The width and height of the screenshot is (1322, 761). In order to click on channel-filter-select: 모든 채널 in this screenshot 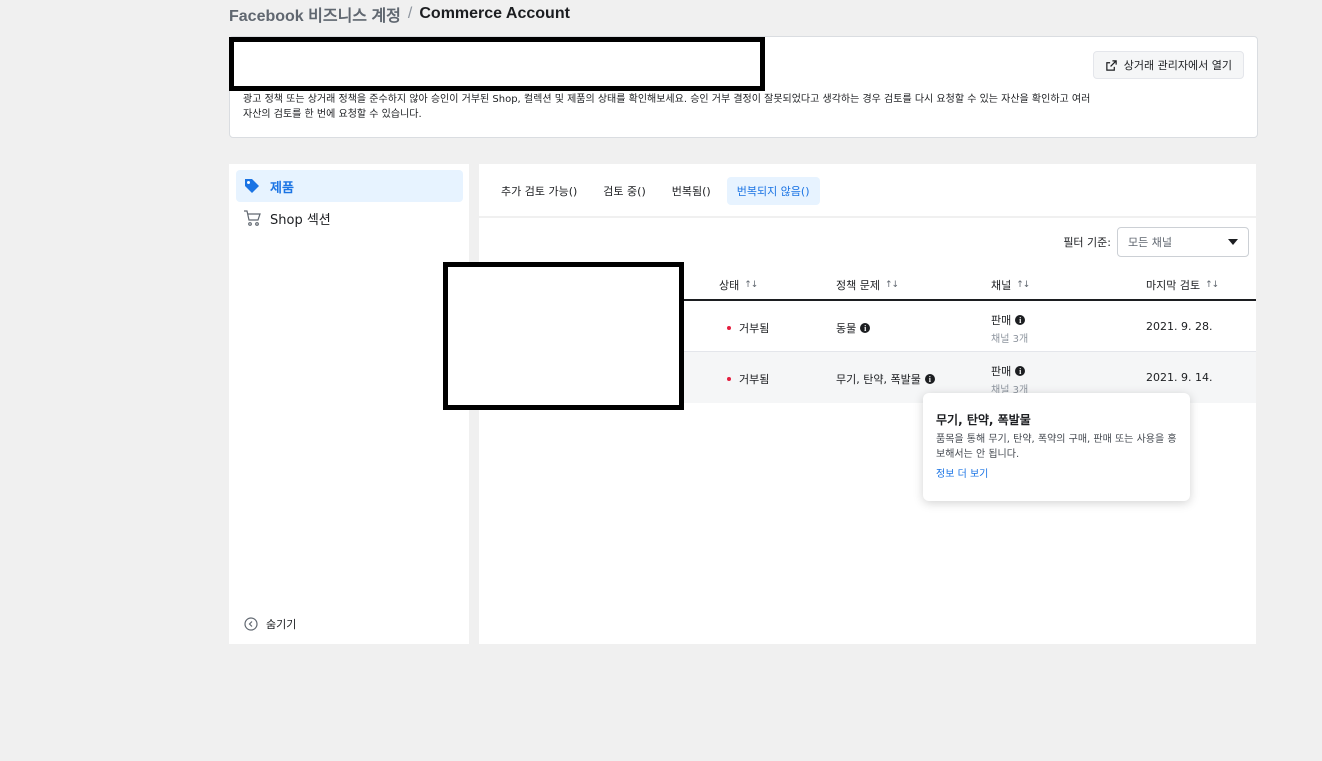, I will do `click(1183, 242)`.